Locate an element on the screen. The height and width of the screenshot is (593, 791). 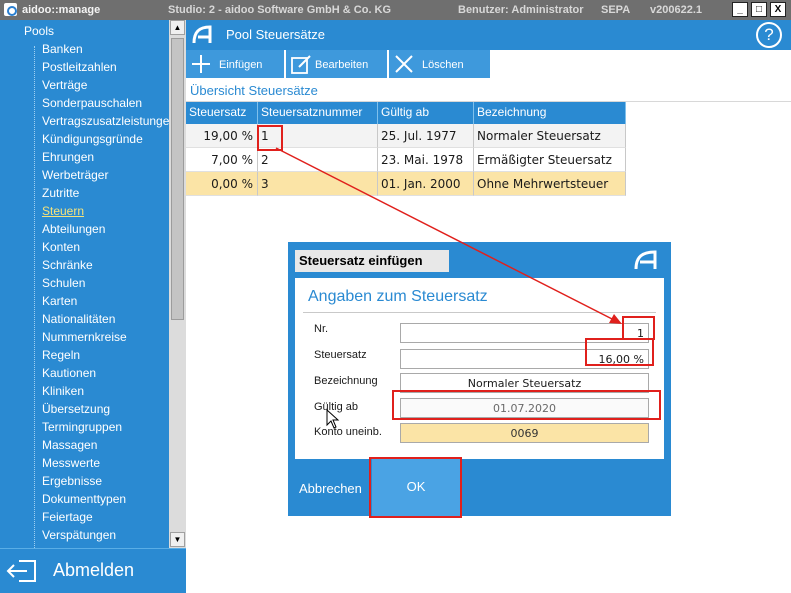
user-info: Benutzer: Administrator is located at coordinates (521, 10).